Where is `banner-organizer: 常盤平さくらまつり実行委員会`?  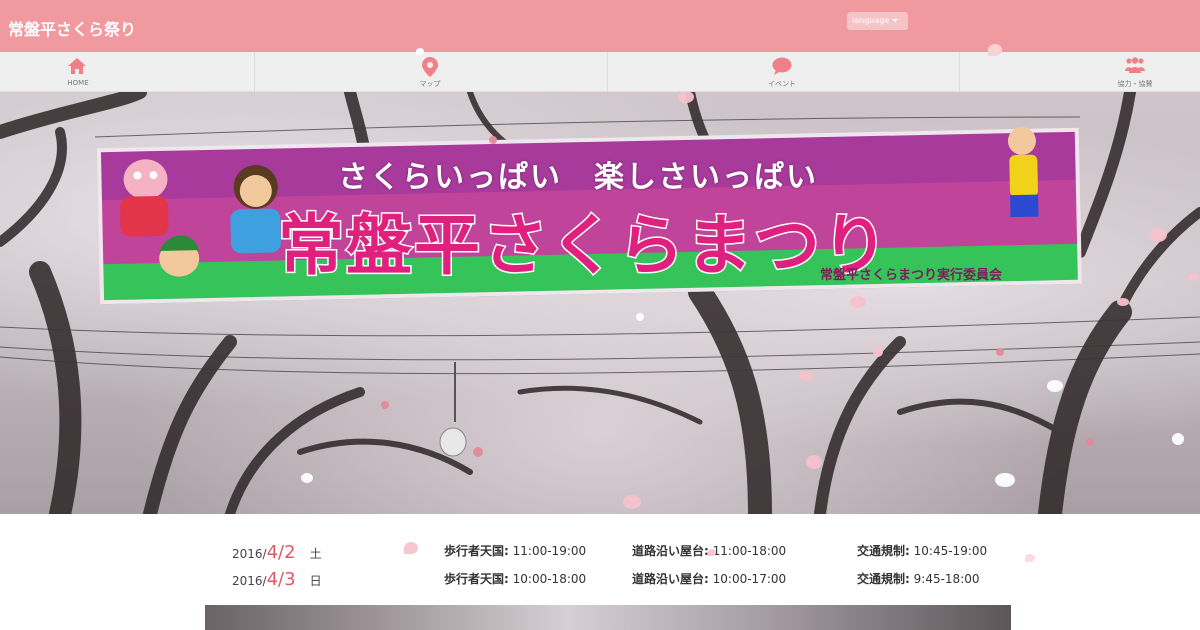
banner-organizer: 常盤平さくらまつり実行委員会 is located at coordinates (911, 275).